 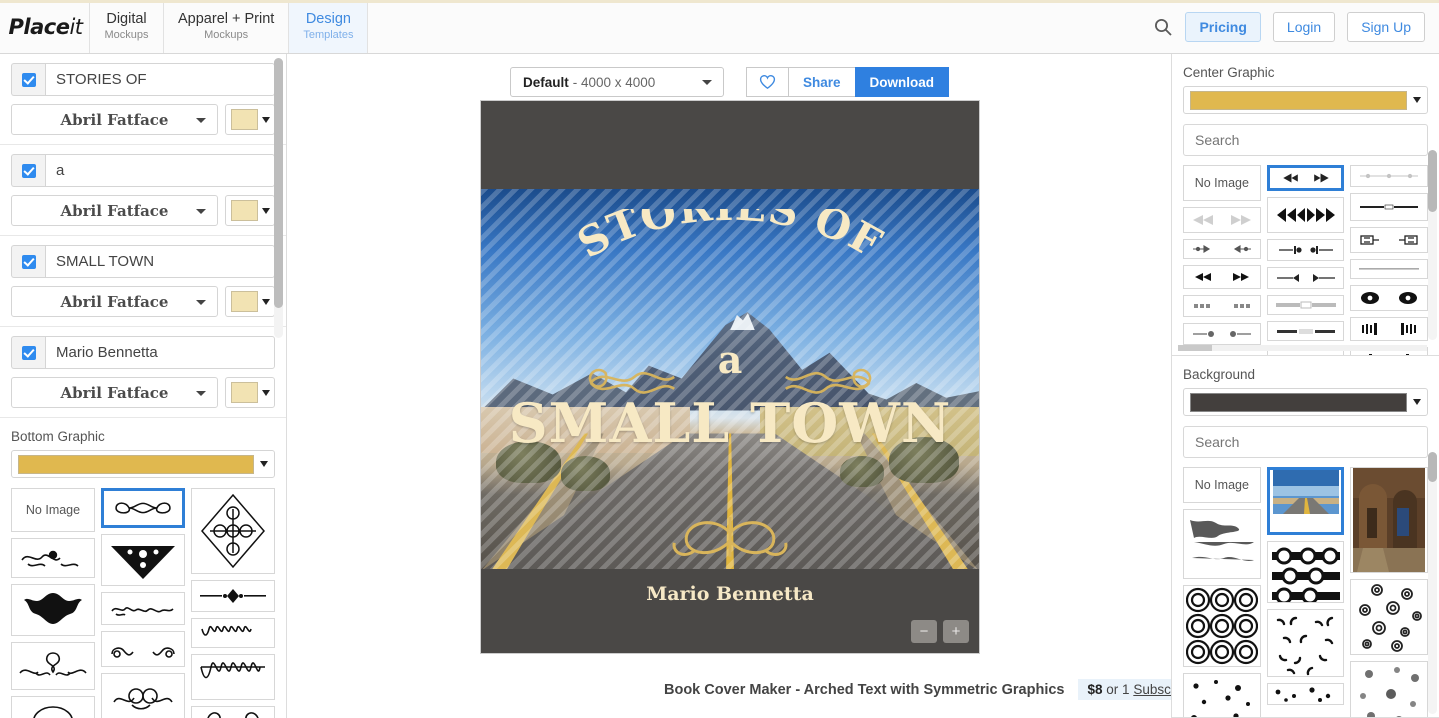 I want to click on background-search-input, so click(x=1305, y=442).